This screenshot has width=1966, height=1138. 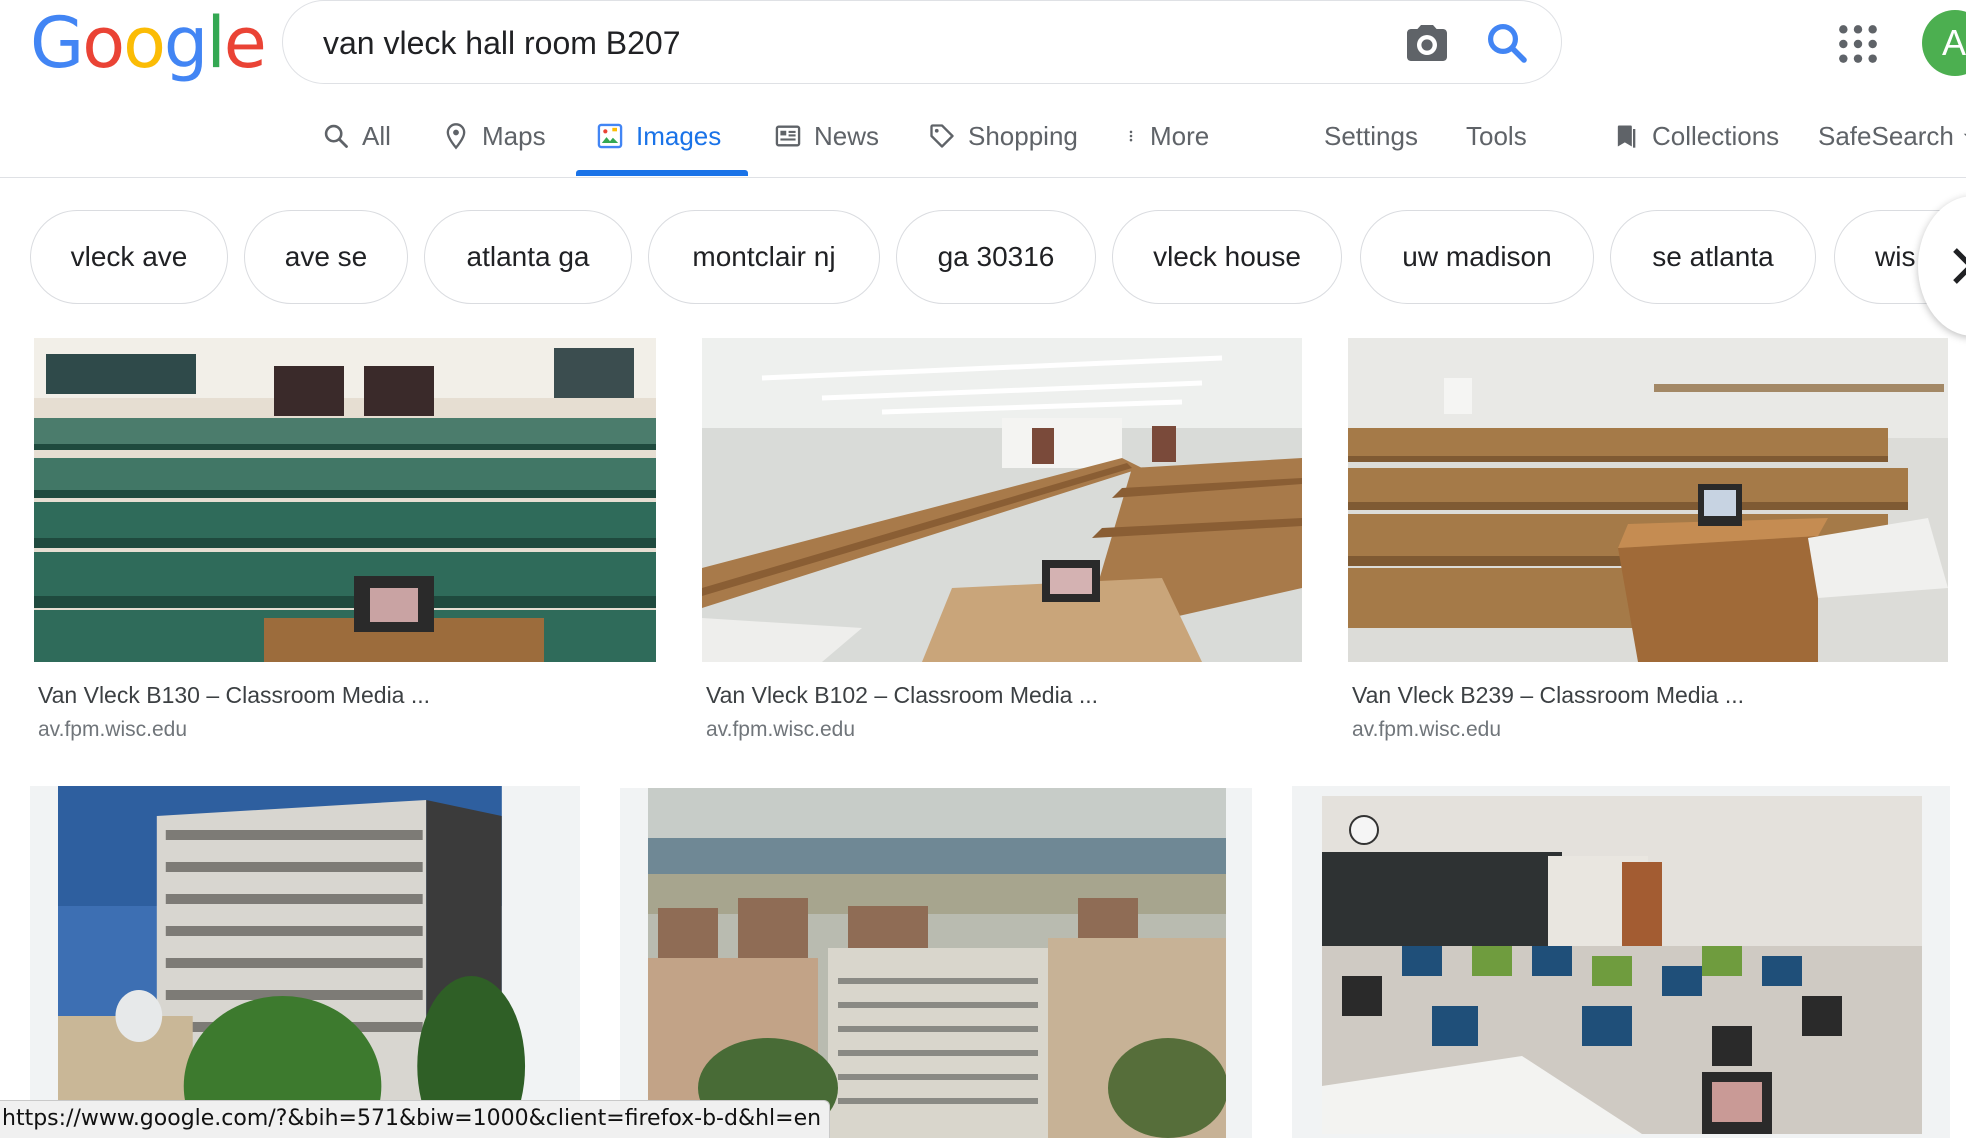 I want to click on chip-vleck-ave: vleck ave, so click(x=129, y=257).